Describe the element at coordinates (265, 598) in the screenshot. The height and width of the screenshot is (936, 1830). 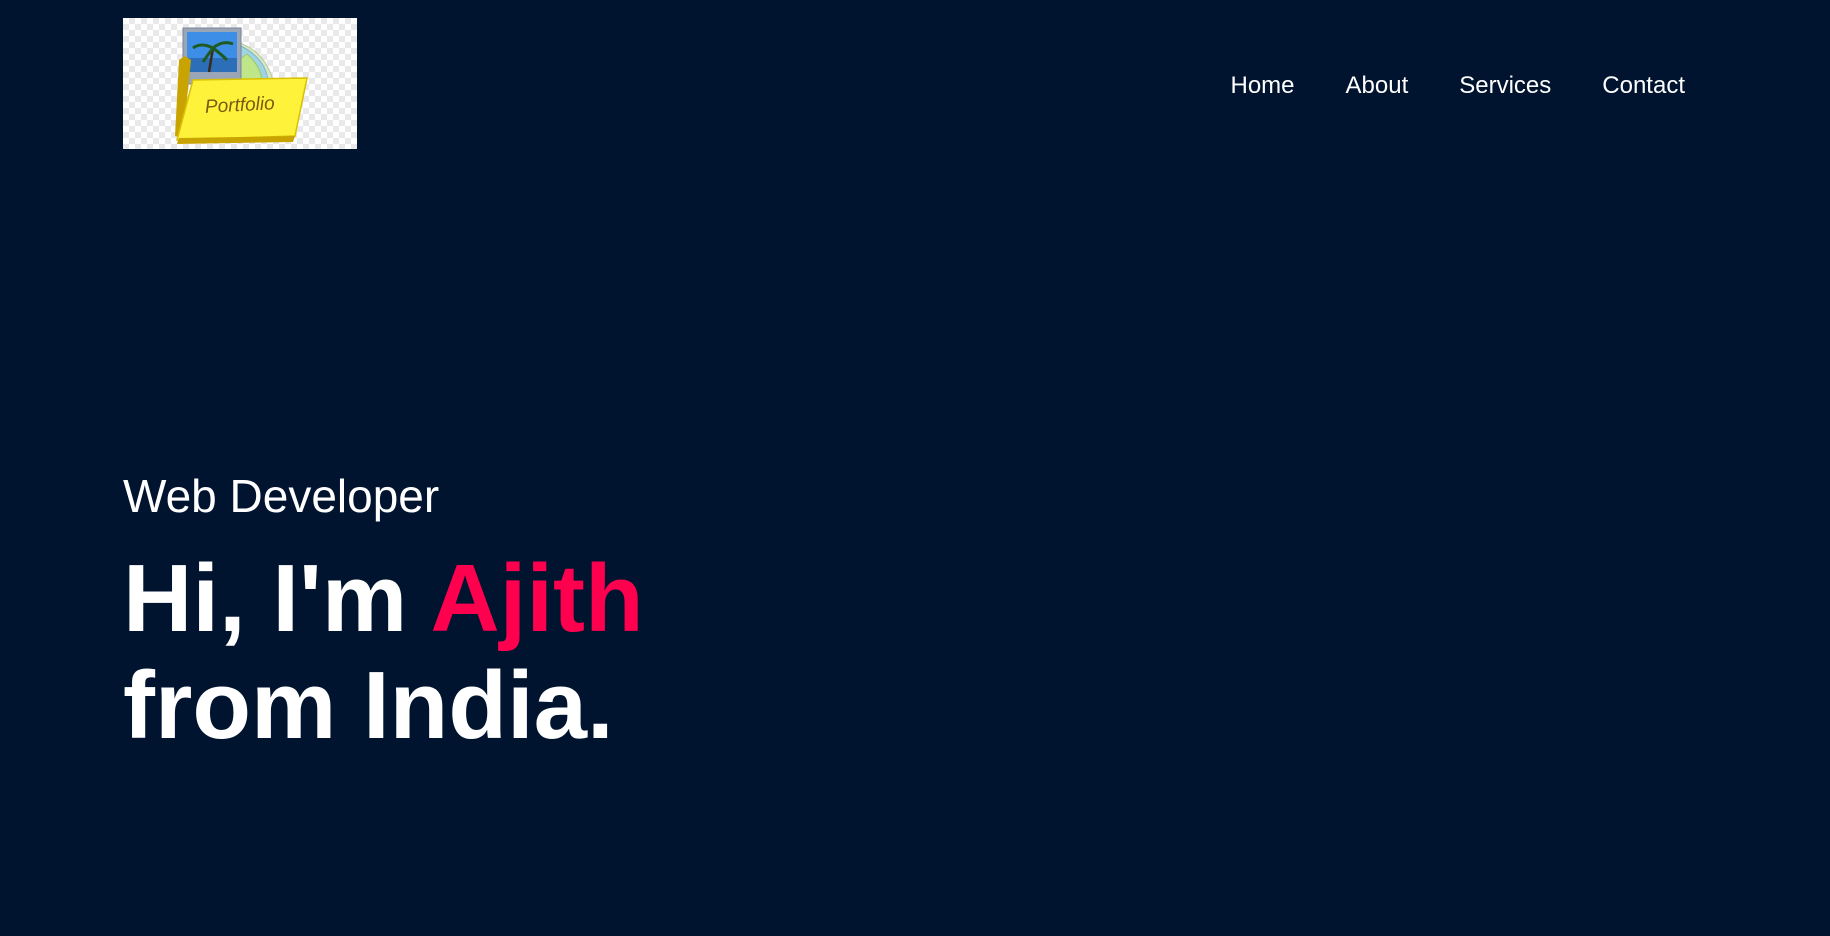
I see `hero-greeting: Hi, I'm` at that location.